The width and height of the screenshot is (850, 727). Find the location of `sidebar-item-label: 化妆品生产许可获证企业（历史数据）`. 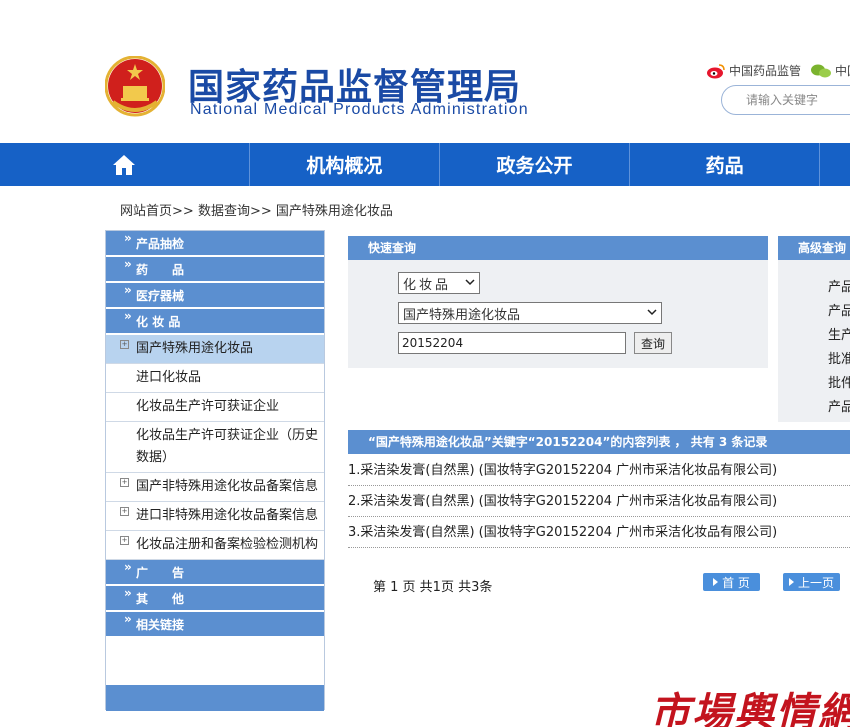

sidebar-item-label: 化妆品生产许可获证企业（历史数据） is located at coordinates (227, 446).